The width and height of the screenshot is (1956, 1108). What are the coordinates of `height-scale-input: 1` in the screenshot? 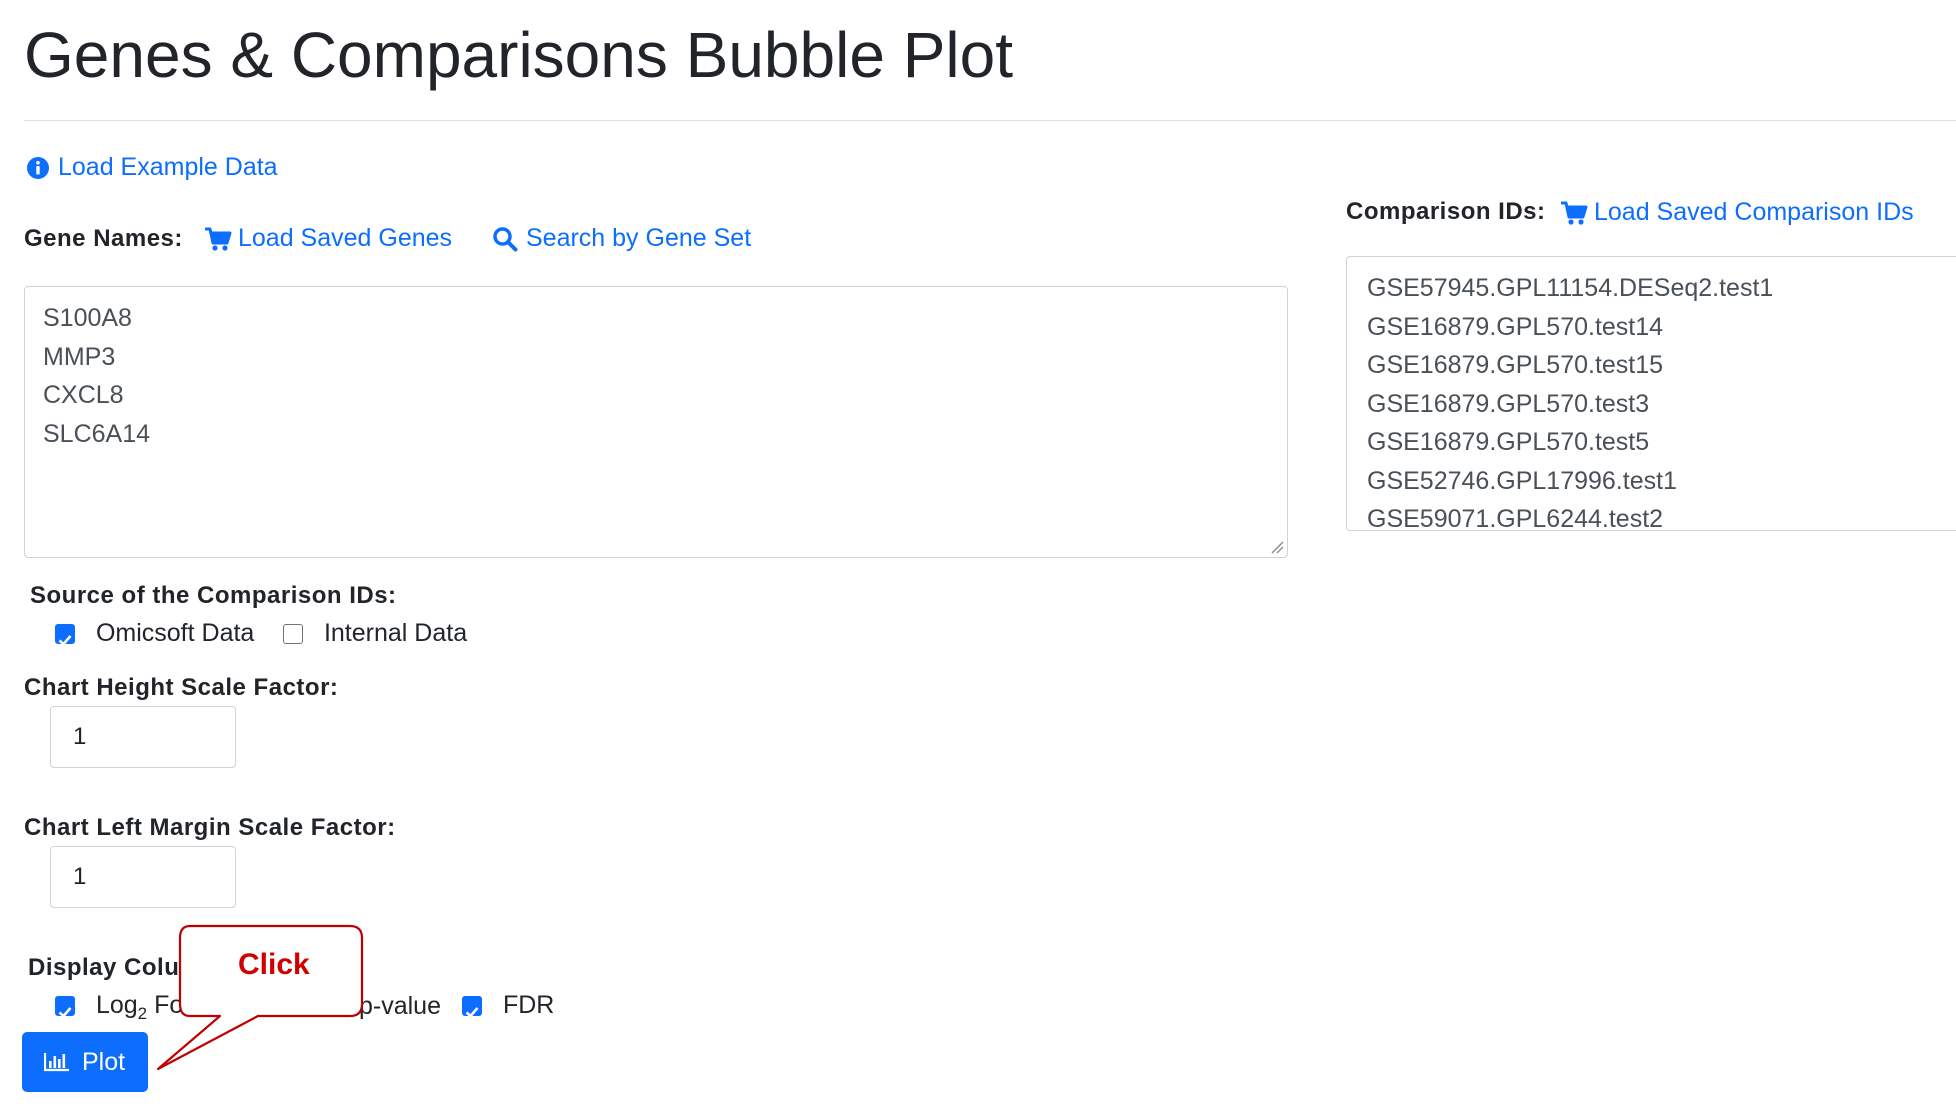 It's located at (143, 737).